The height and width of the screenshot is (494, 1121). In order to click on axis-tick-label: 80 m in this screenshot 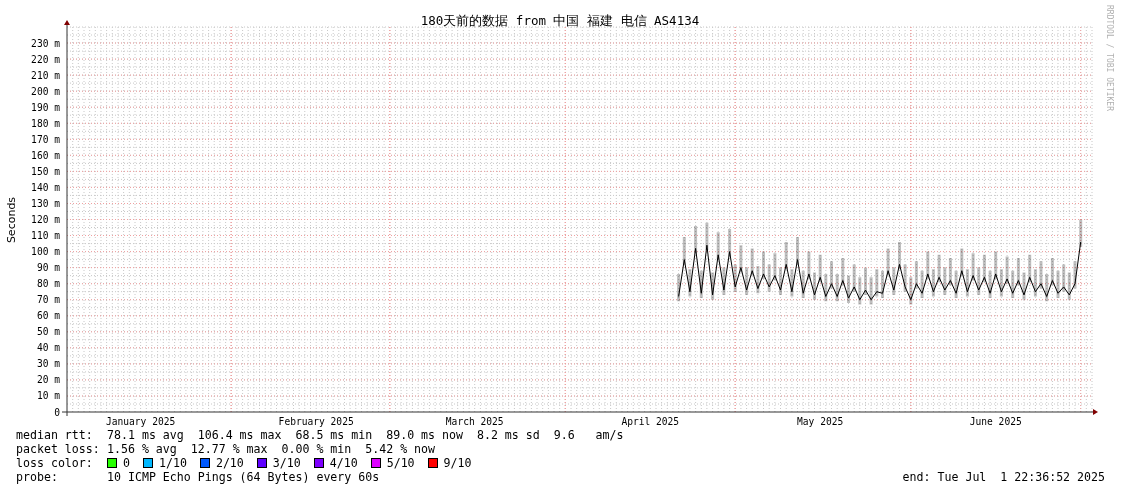, I will do `click(48, 284)`.